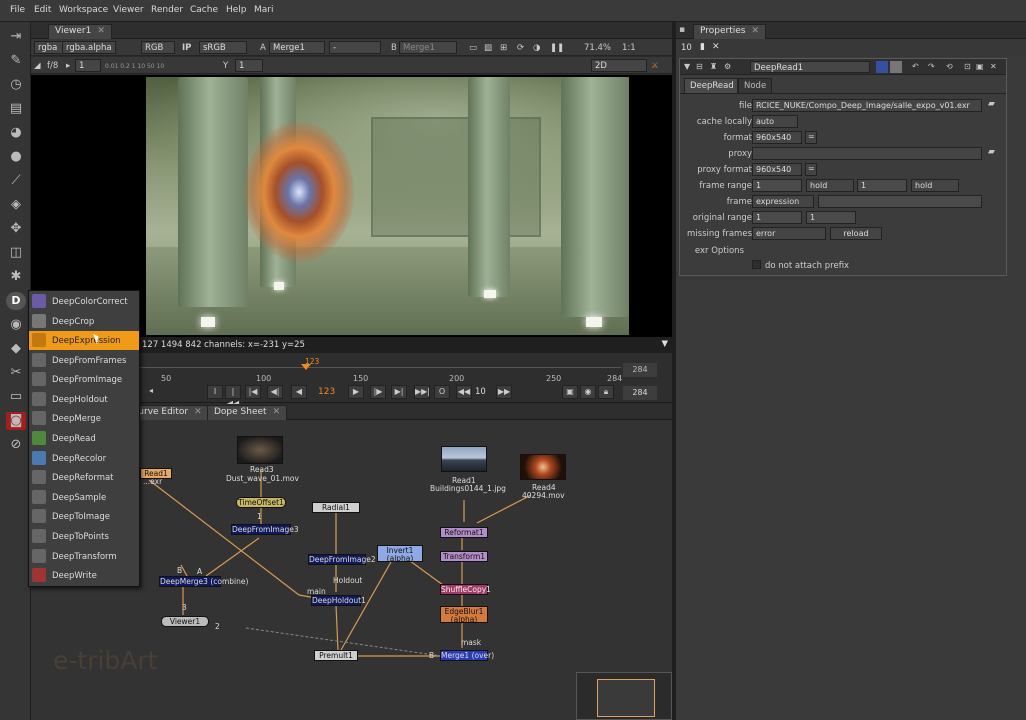 The image size is (1026, 720). I want to click on collapse-icon: ▼, so click(687, 66).